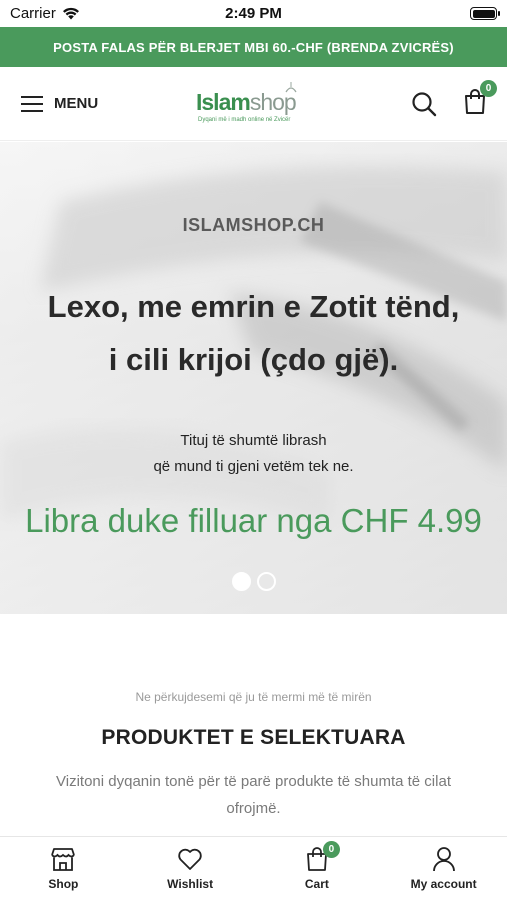 This screenshot has width=507, height=900. Describe the element at coordinates (331, 849) in the screenshot. I see `tab-cart-count-badge: 0` at that location.